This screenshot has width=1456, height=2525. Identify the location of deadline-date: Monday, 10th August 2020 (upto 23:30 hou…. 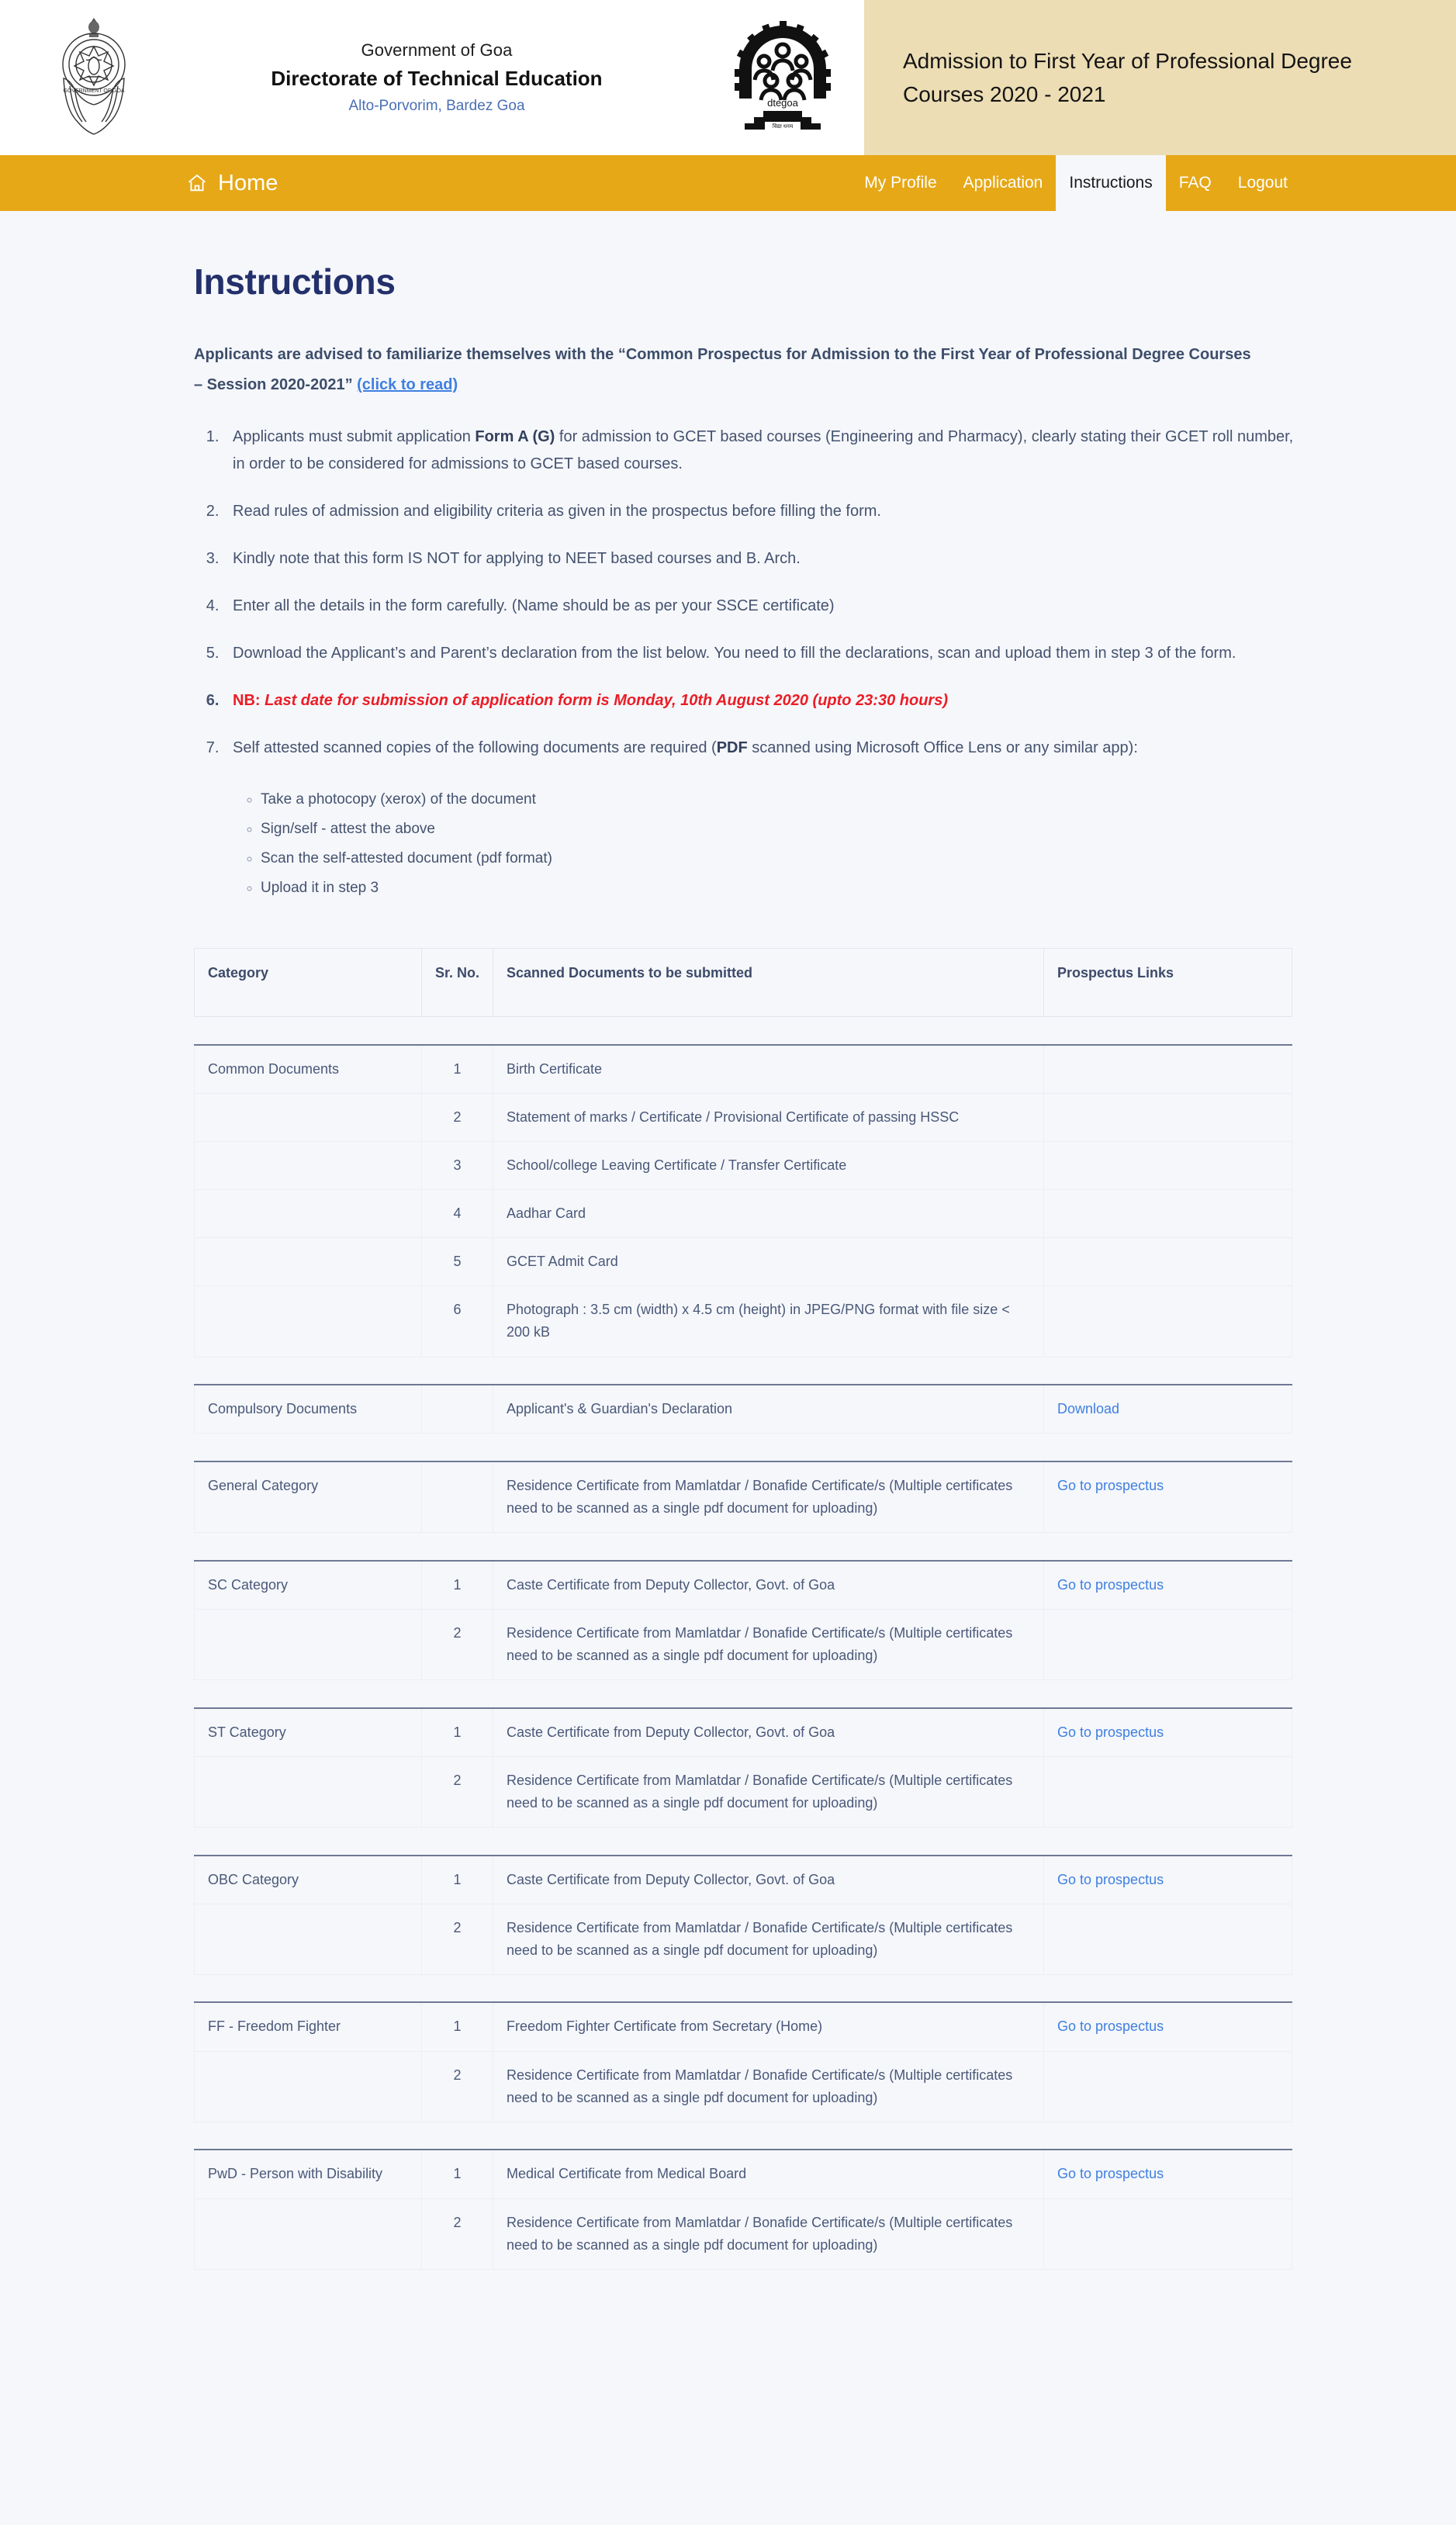
(781, 700).